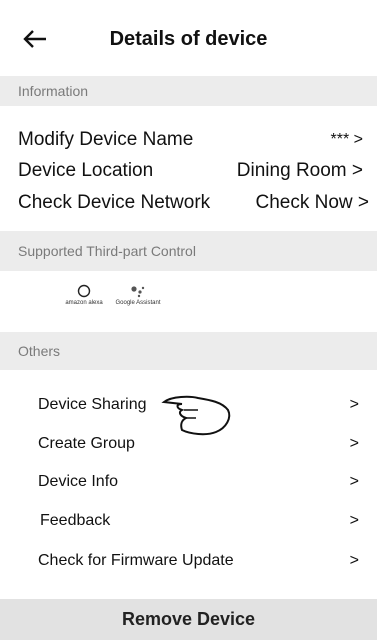 This screenshot has width=377, height=640. I want to click on page-title: Details of device, so click(188, 39).